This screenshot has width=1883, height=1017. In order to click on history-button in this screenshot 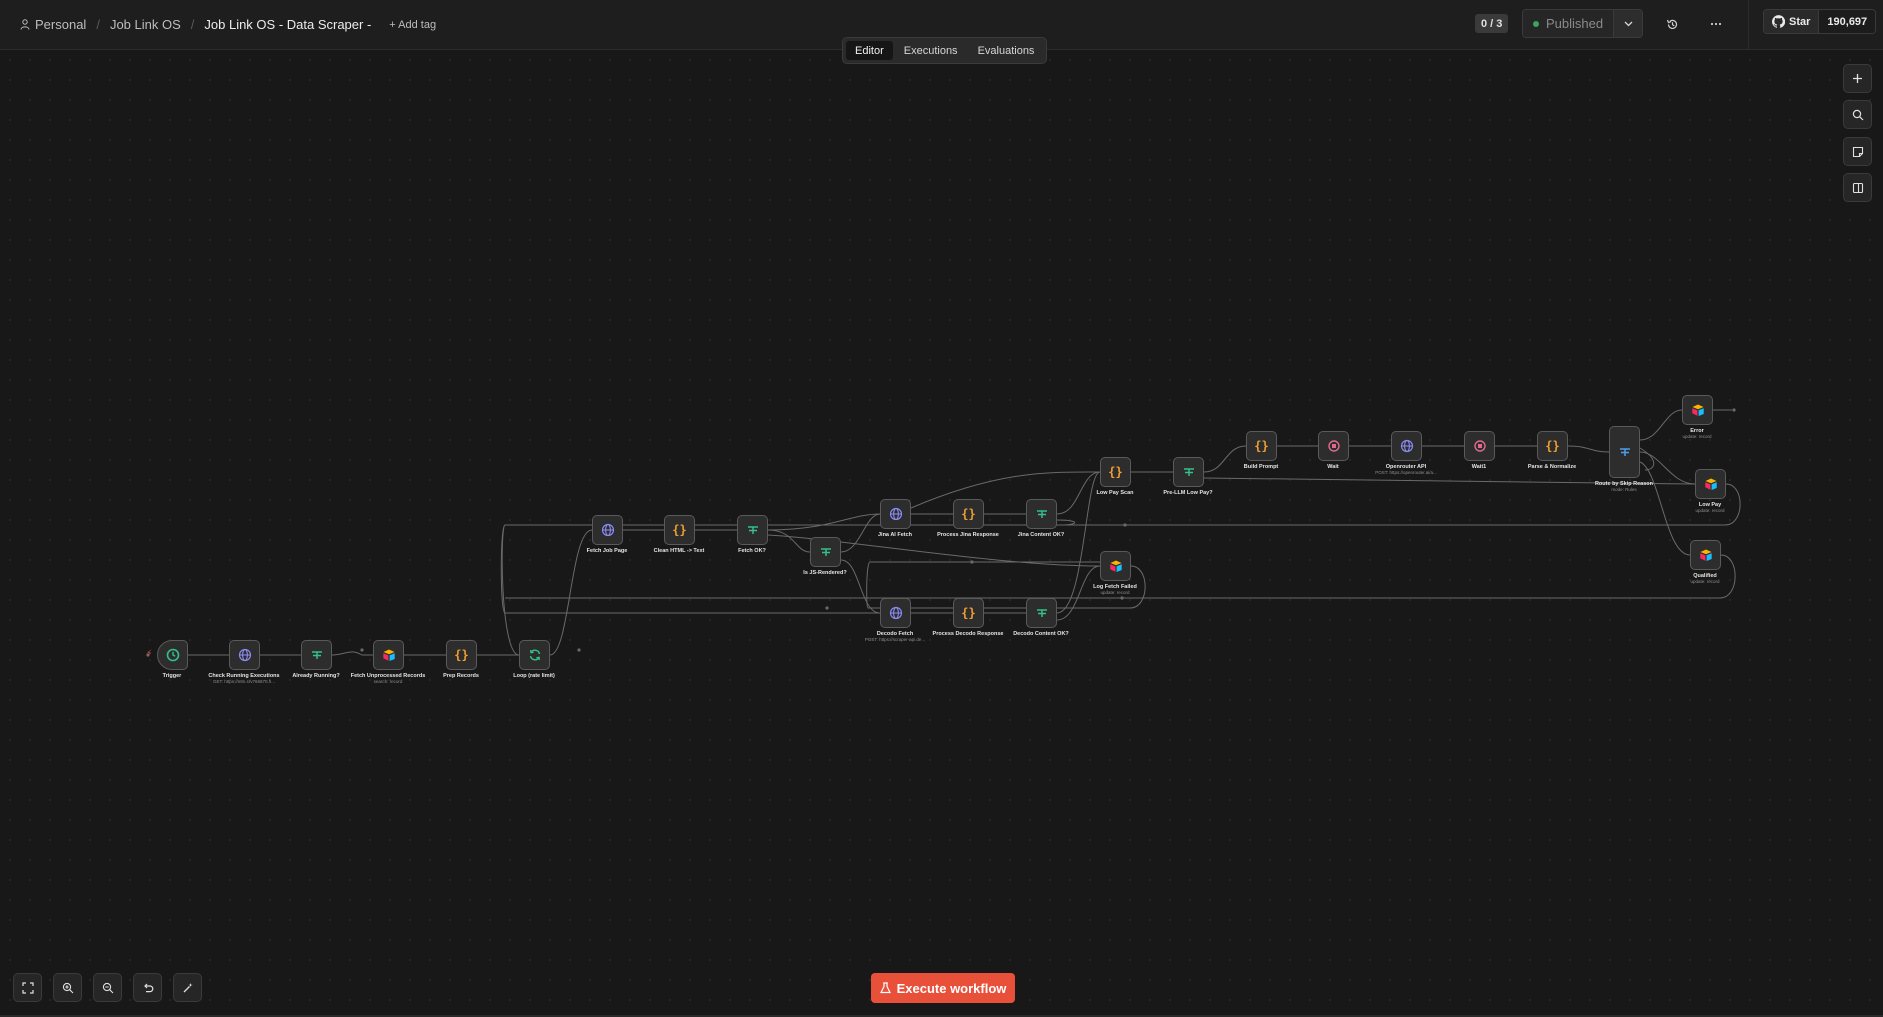, I will do `click(1672, 24)`.